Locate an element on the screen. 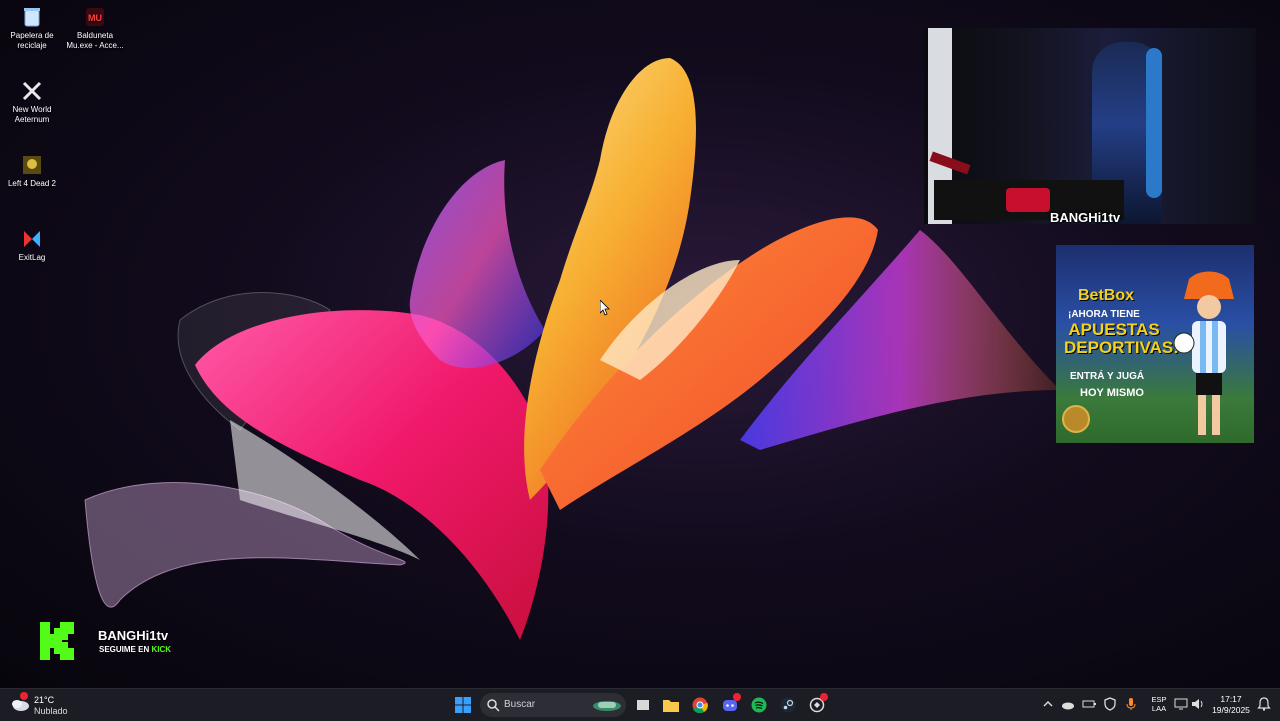 This screenshot has width=1280, height=721. exitlag-icon is located at coordinates (32, 239).